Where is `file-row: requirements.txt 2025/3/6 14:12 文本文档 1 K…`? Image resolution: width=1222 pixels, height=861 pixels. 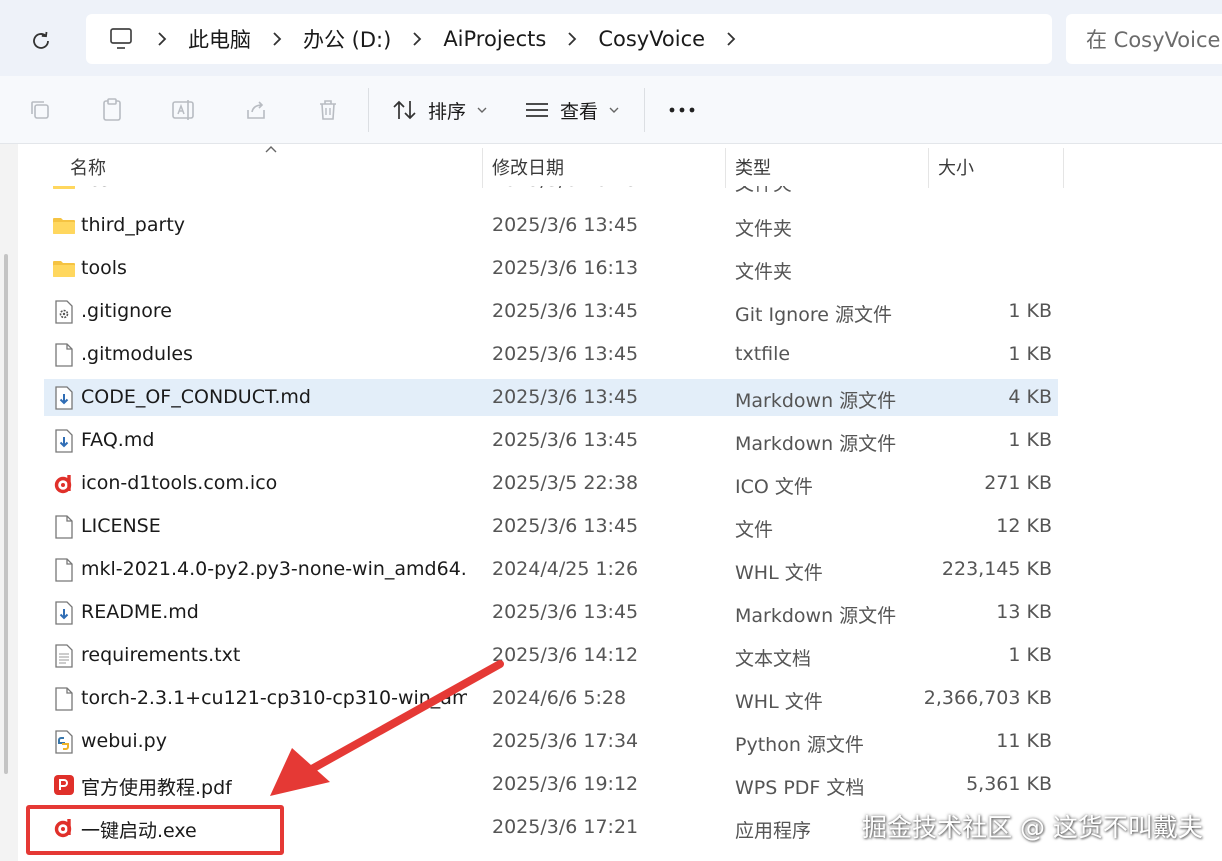 file-row: requirements.txt 2025/3/6 14:12 文本文档 1 K… is located at coordinates (551, 655).